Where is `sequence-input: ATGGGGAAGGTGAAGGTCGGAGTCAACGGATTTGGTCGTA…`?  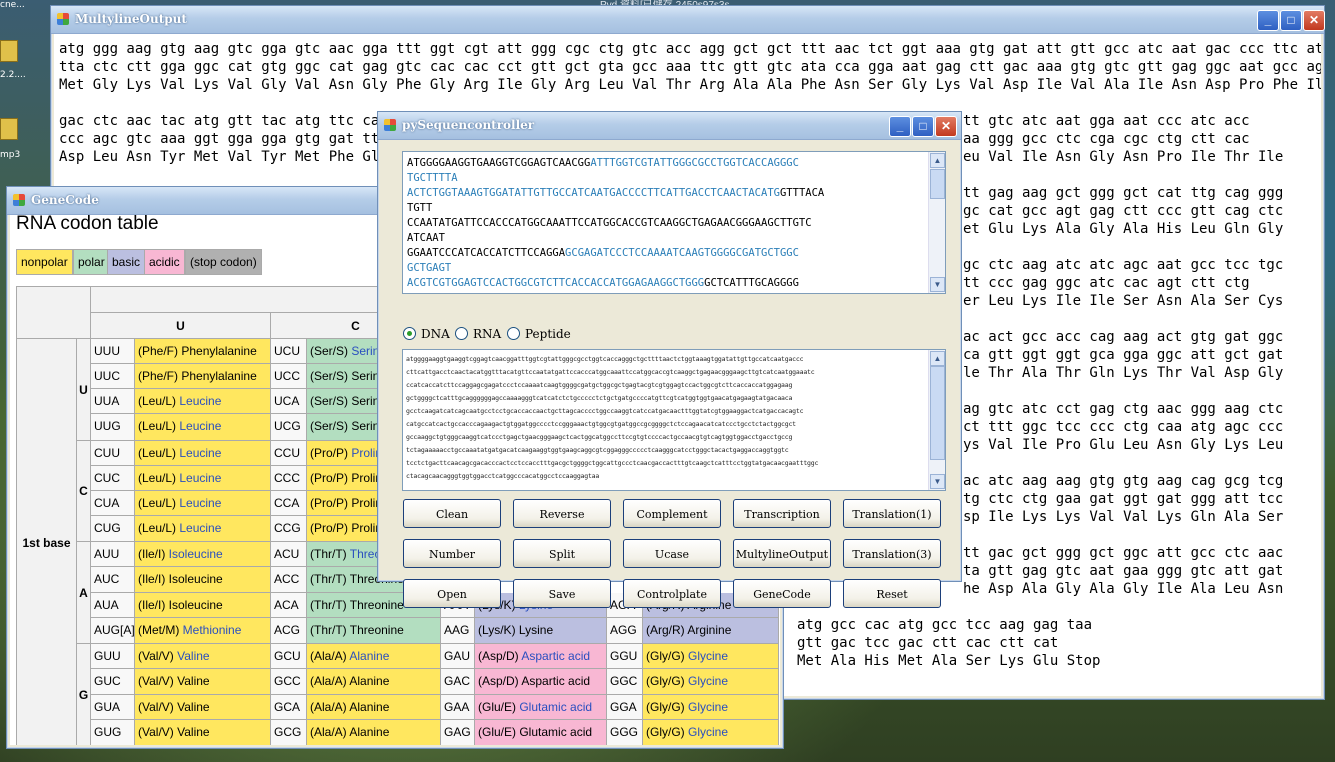
sequence-input: ATGGGGAAGGTGAAGGTCGGAGTCAACGGATTTGGTCGTA… is located at coordinates (674, 222).